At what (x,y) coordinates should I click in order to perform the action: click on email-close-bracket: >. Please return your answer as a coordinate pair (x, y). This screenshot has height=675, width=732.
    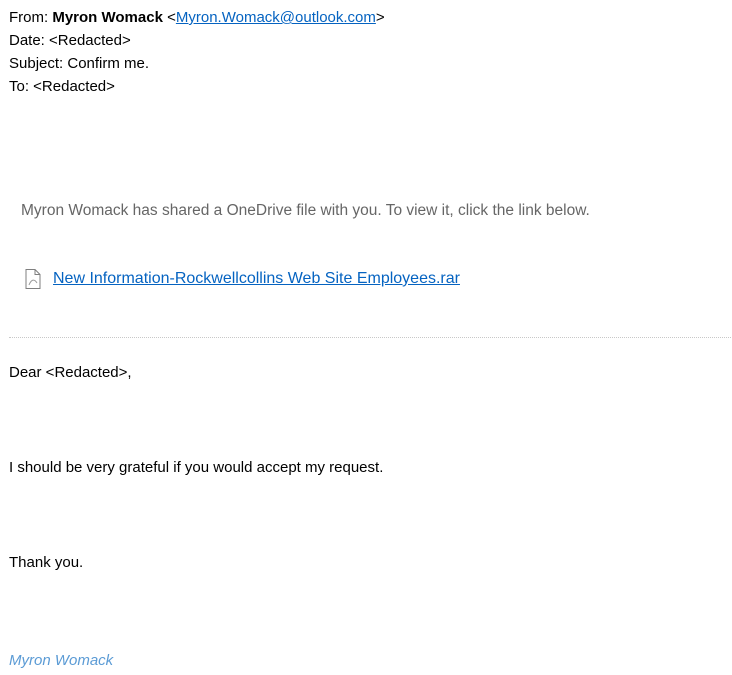
    Looking at the image, I should click on (380, 17).